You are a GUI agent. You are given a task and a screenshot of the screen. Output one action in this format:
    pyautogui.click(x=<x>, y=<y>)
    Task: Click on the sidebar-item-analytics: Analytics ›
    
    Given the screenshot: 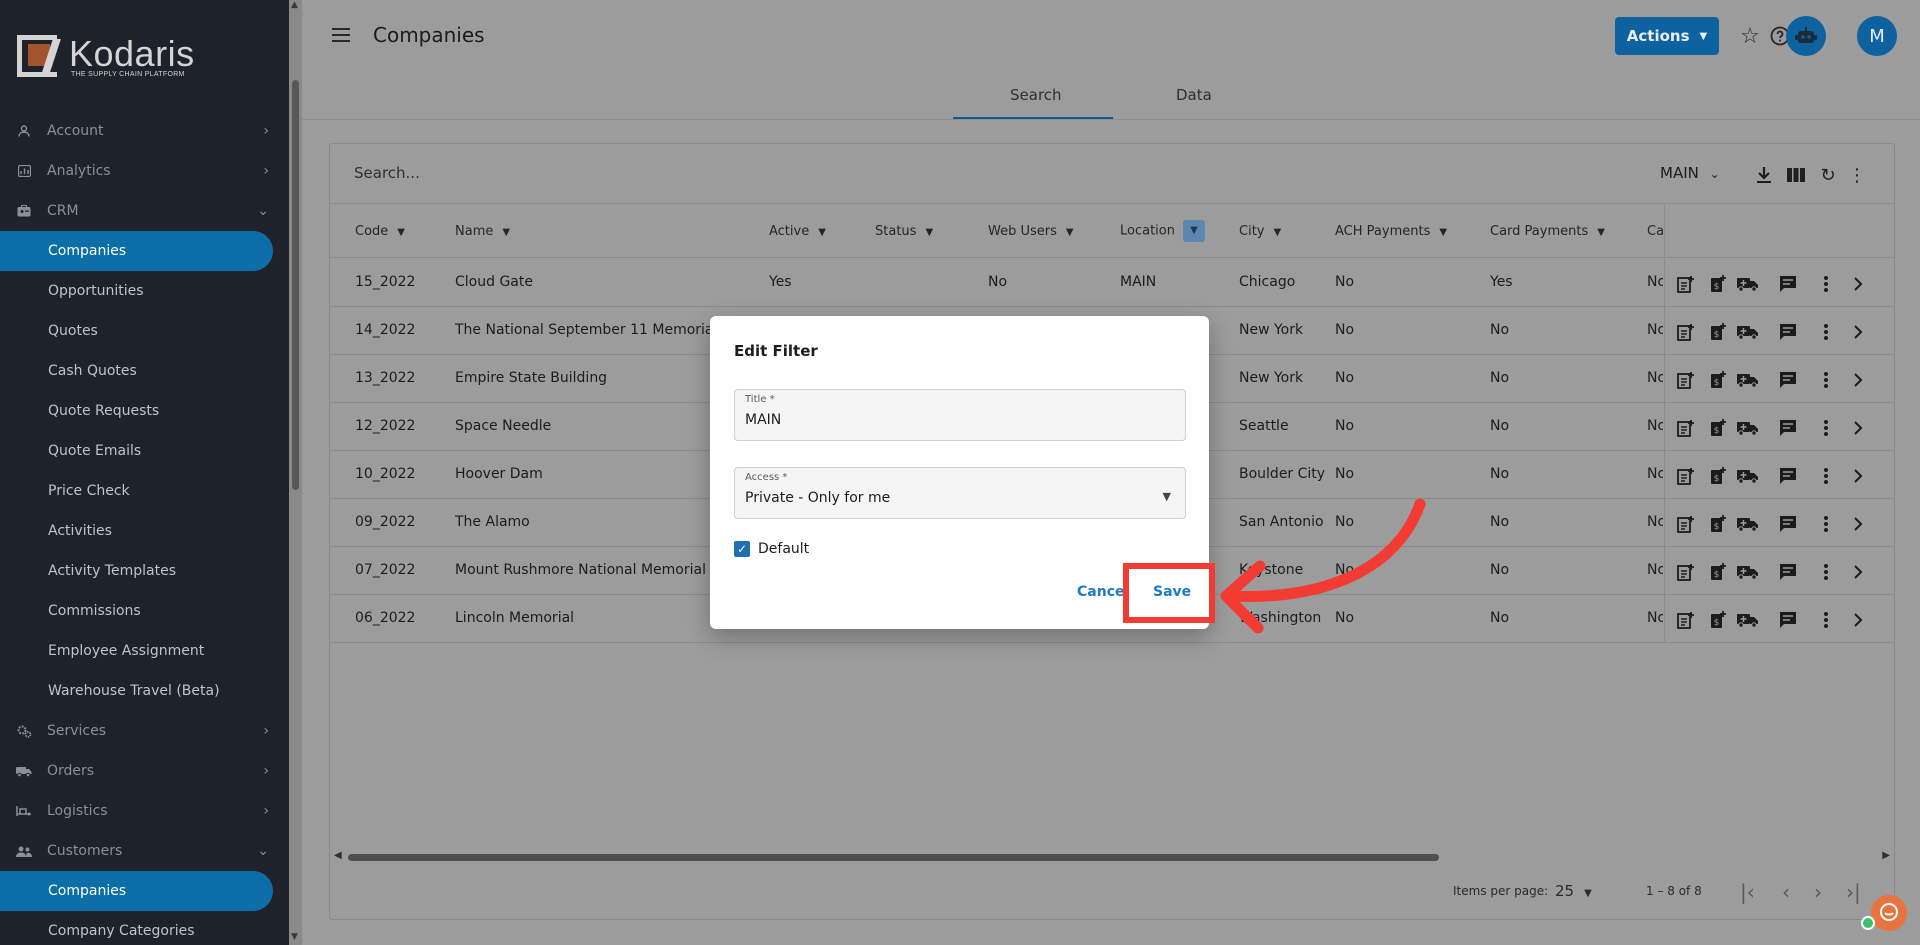 What is the action you would take?
    pyautogui.click(x=144, y=171)
    